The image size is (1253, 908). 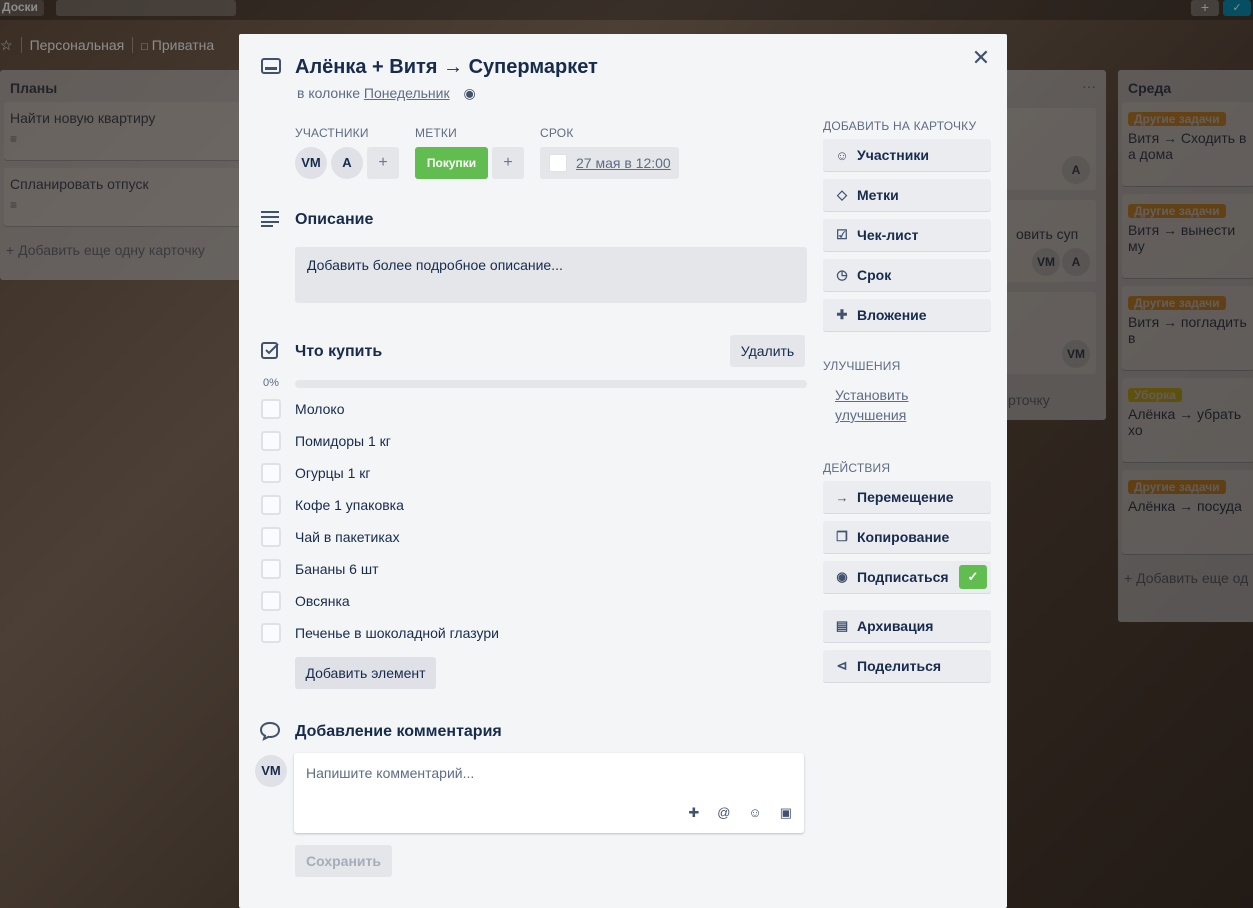 What do you see at coordinates (907, 195) in the screenshot?
I see `labels-button: ◇ Метки` at bounding box center [907, 195].